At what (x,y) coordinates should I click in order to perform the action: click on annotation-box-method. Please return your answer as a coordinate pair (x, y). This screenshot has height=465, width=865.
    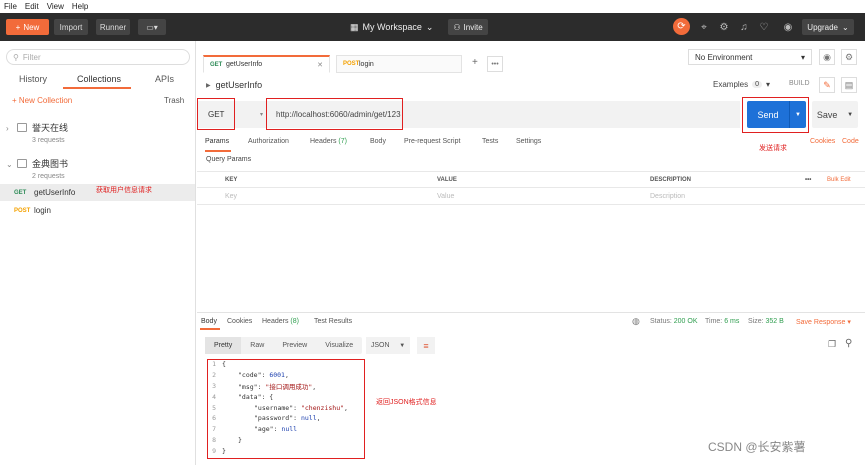
    Looking at the image, I should click on (216, 114).